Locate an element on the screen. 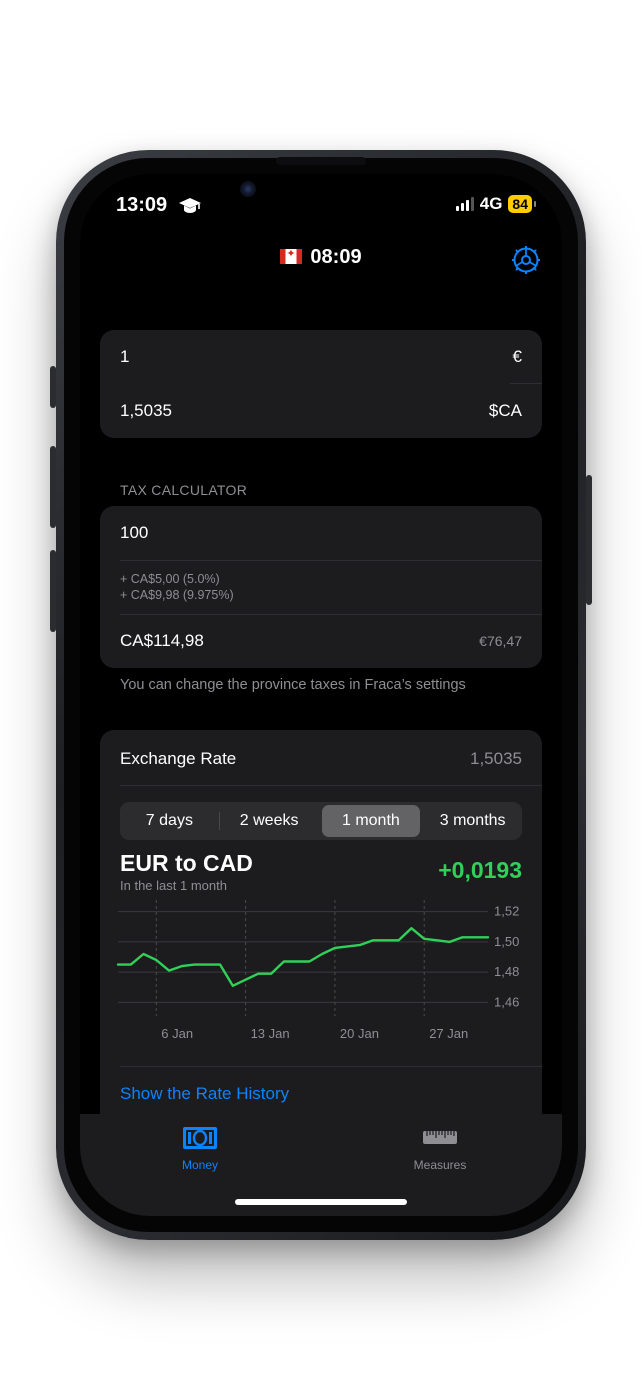  speaker-grille is located at coordinates (321, 161).